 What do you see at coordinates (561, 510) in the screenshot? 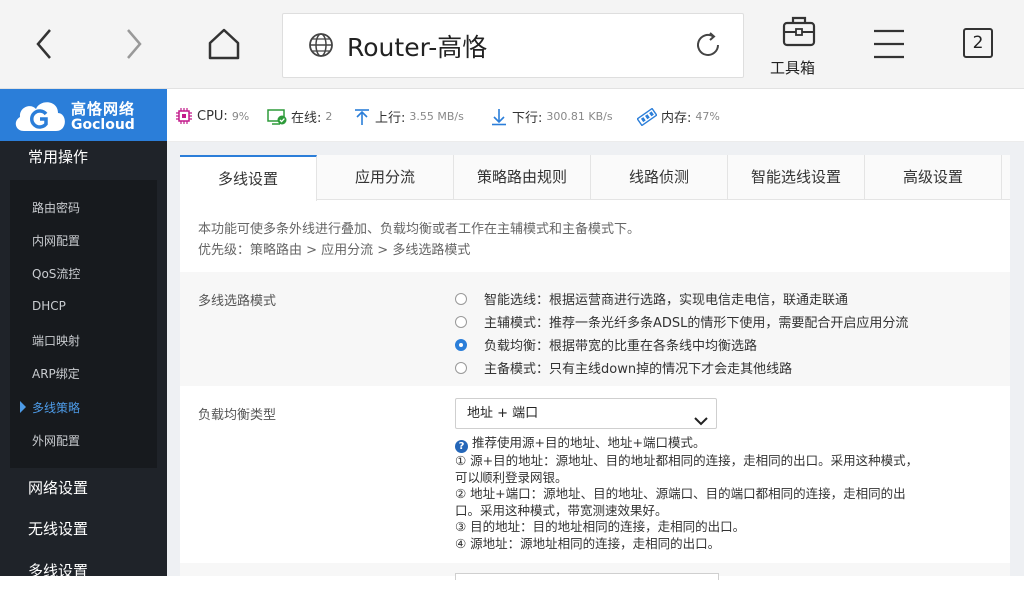
I see `help-line: 口。采用这种模式，带宽测速效果好。` at bounding box center [561, 510].